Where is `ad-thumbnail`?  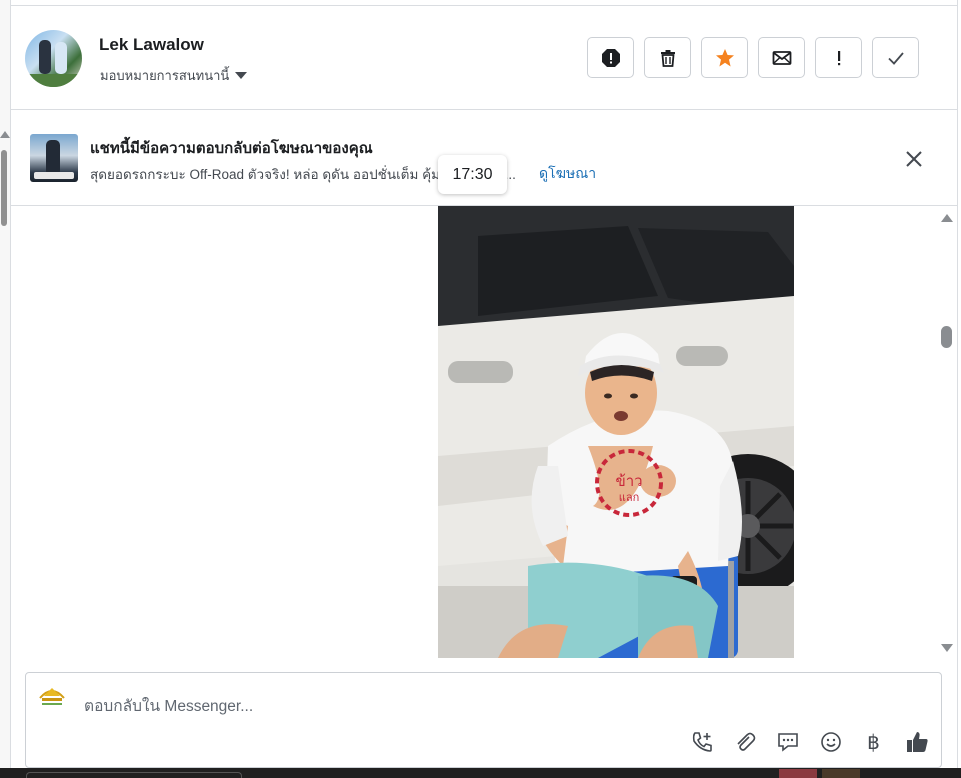
ad-thumbnail is located at coordinates (54, 158).